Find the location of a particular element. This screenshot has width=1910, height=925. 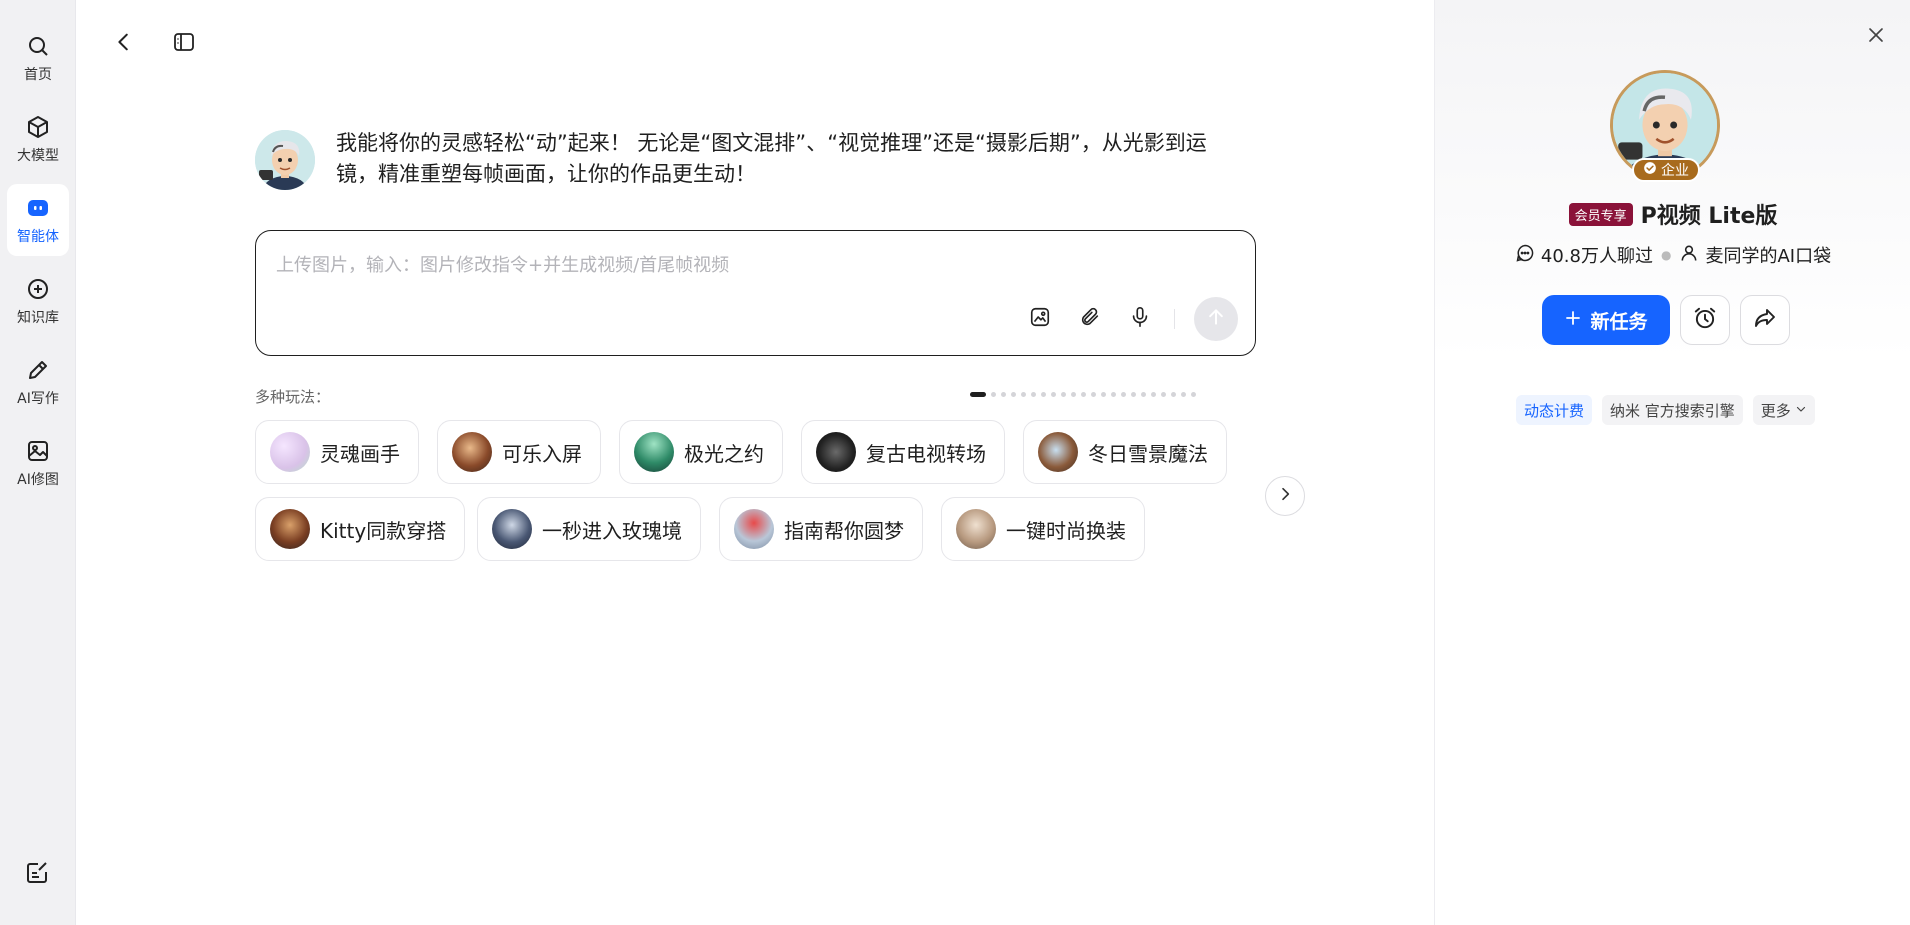

pen-icon is located at coordinates (38, 370).